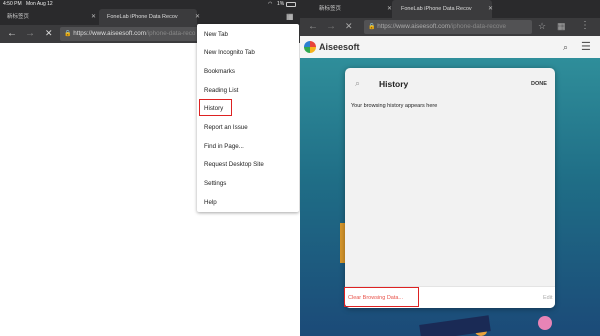 The width and height of the screenshot is (600, 336). I want to click on edit-button: Edit, so click(547, 298).